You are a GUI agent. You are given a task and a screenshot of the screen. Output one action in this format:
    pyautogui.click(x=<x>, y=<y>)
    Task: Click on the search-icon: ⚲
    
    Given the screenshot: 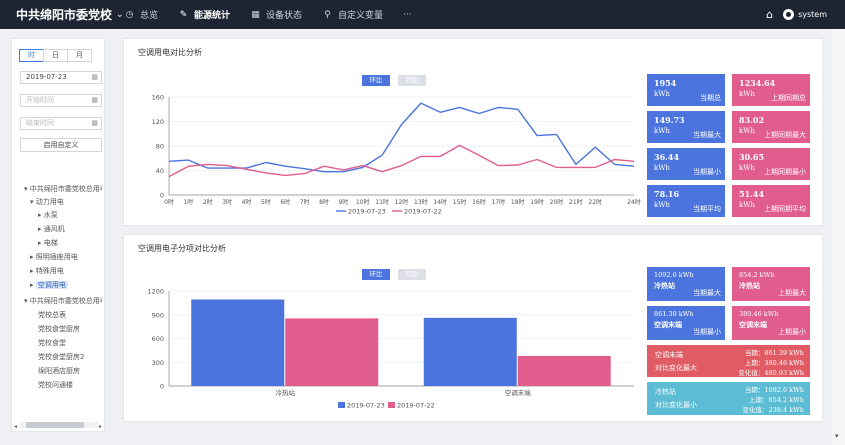 What is the action you would take?
    pyautogui.click(x=327, y=14)
    